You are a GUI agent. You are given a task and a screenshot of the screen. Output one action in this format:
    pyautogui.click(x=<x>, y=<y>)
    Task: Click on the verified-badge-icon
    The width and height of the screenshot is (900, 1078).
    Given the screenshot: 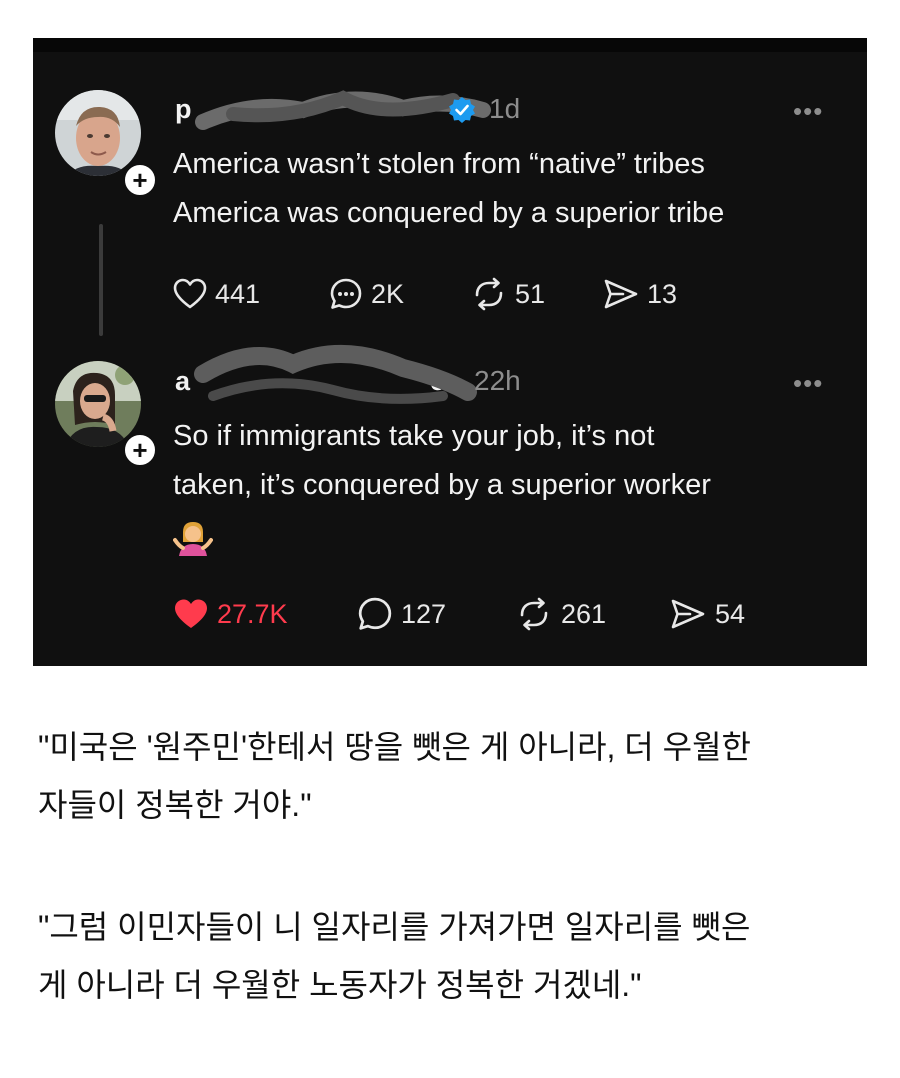 What is the action you would take?
    pyautogui.click(x=462, y=110)
    